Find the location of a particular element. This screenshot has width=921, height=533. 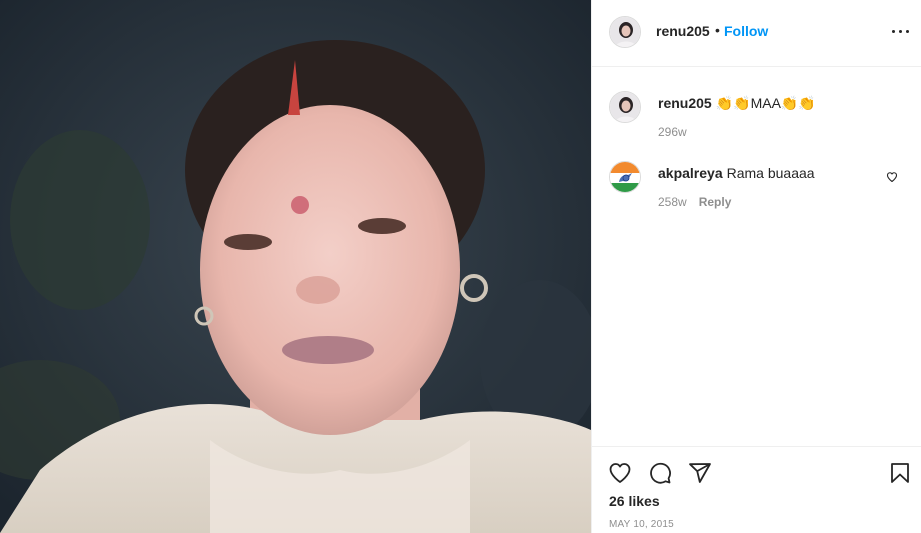

comment-username: renu205 is located at coordinates (685, 103).